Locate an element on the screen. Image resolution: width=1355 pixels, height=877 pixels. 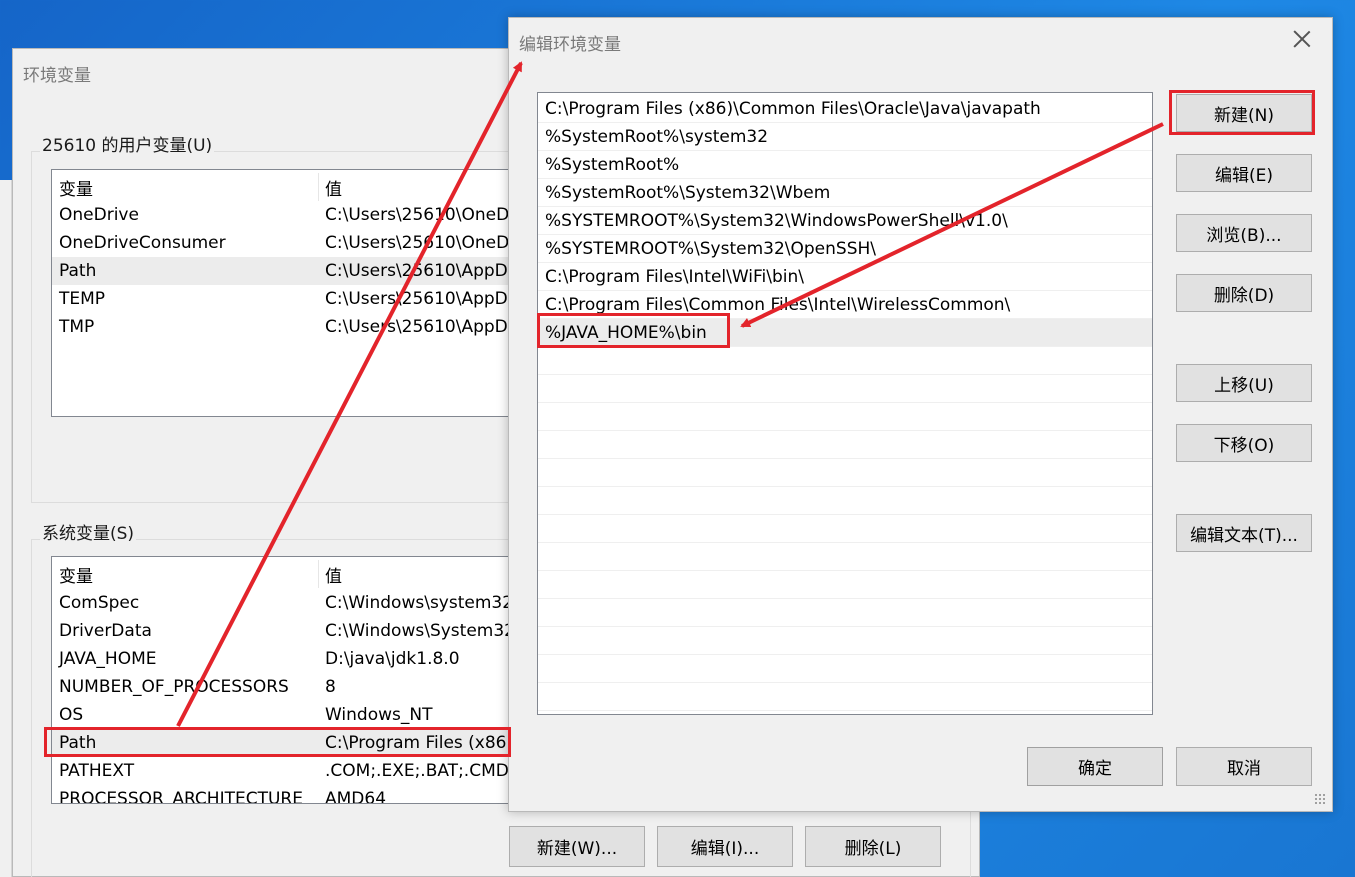
env-dialog-title: 环境变量 is located at coordinates (57, 76).